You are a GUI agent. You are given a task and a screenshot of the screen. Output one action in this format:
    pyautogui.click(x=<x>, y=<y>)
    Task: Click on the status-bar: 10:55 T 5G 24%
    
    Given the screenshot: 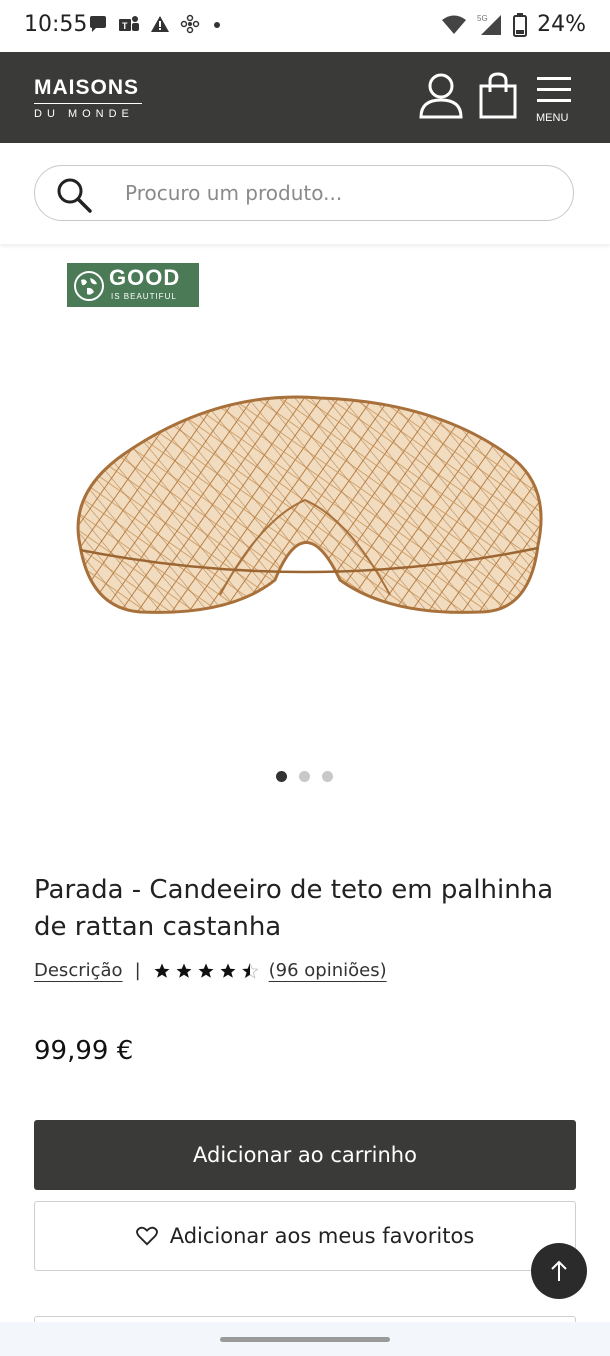 What is the action you would take?
    pyautogui.click(x=305, y=26)
    